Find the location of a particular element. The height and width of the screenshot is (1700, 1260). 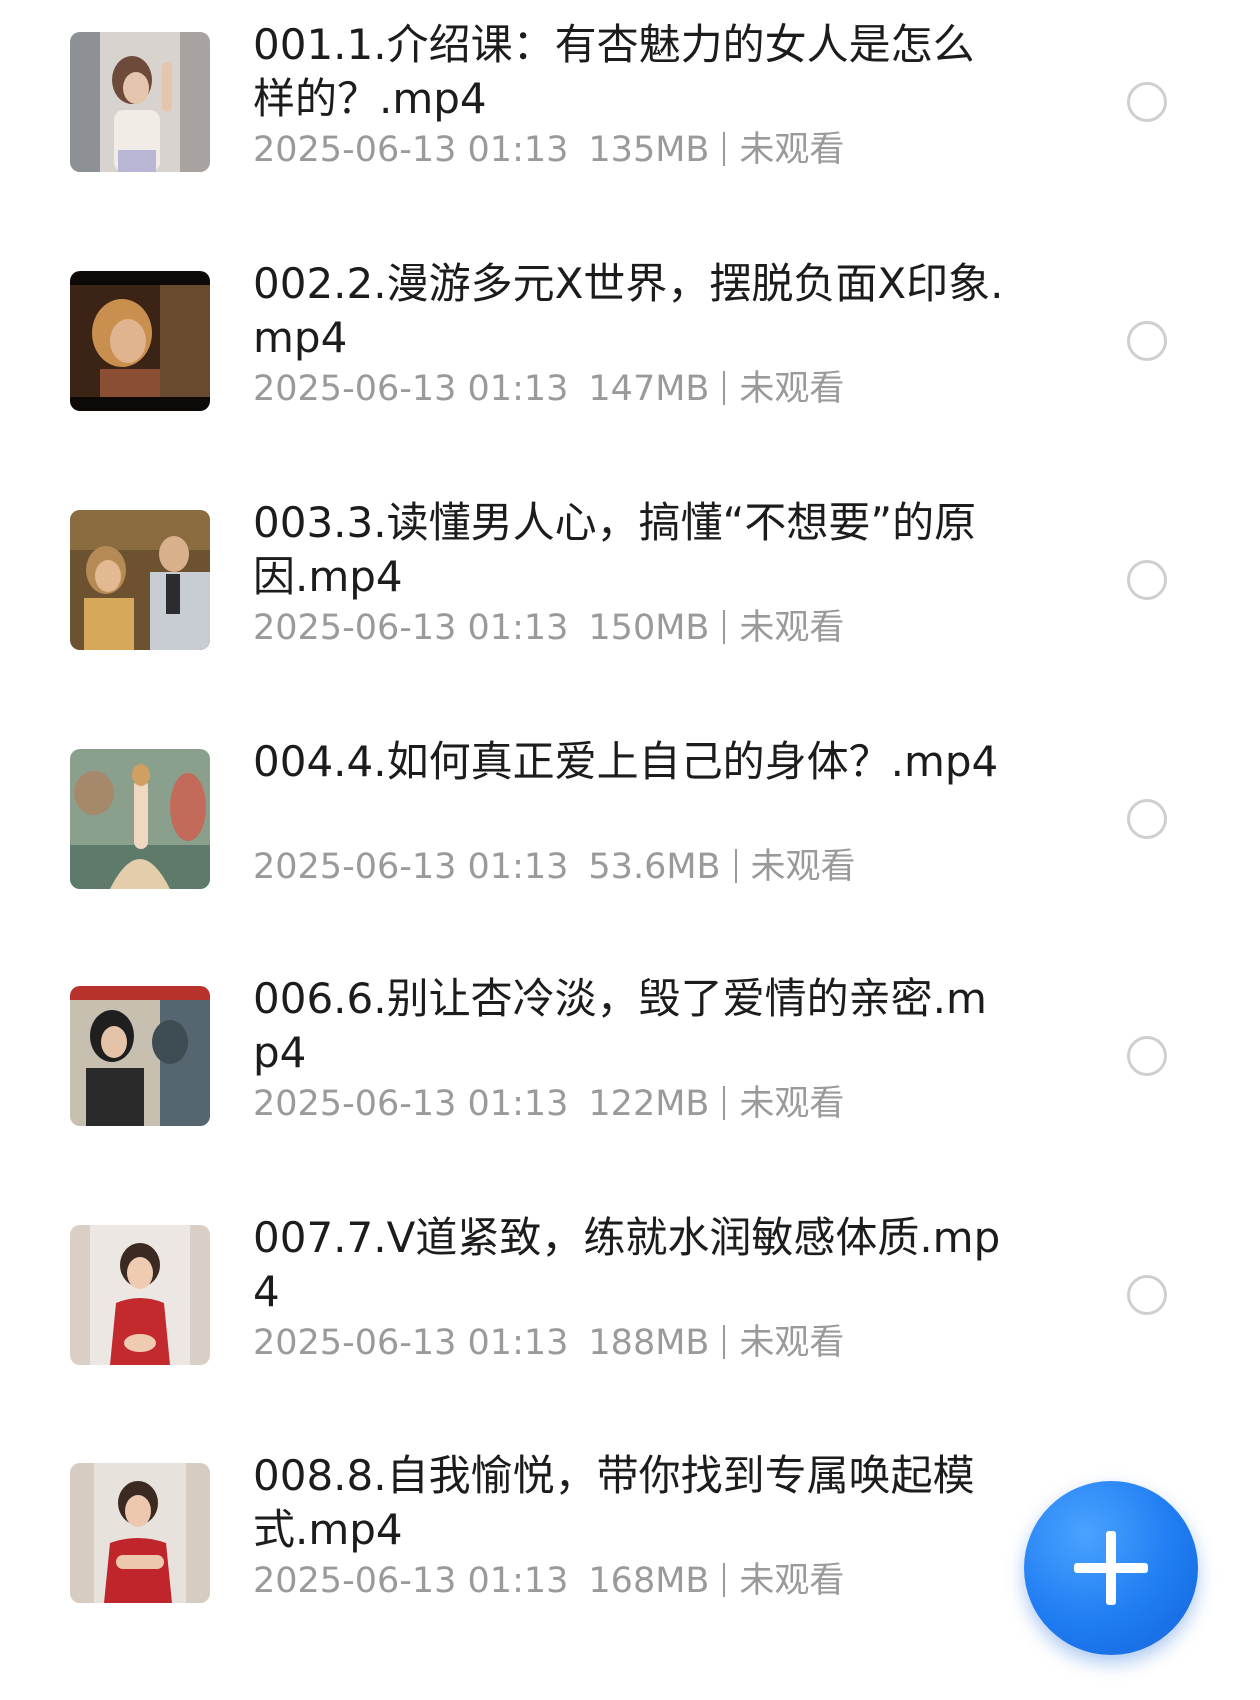

file-meta: 2025-06-13 01:13 122MB 未观看 is located at coordinates (548, 1104).